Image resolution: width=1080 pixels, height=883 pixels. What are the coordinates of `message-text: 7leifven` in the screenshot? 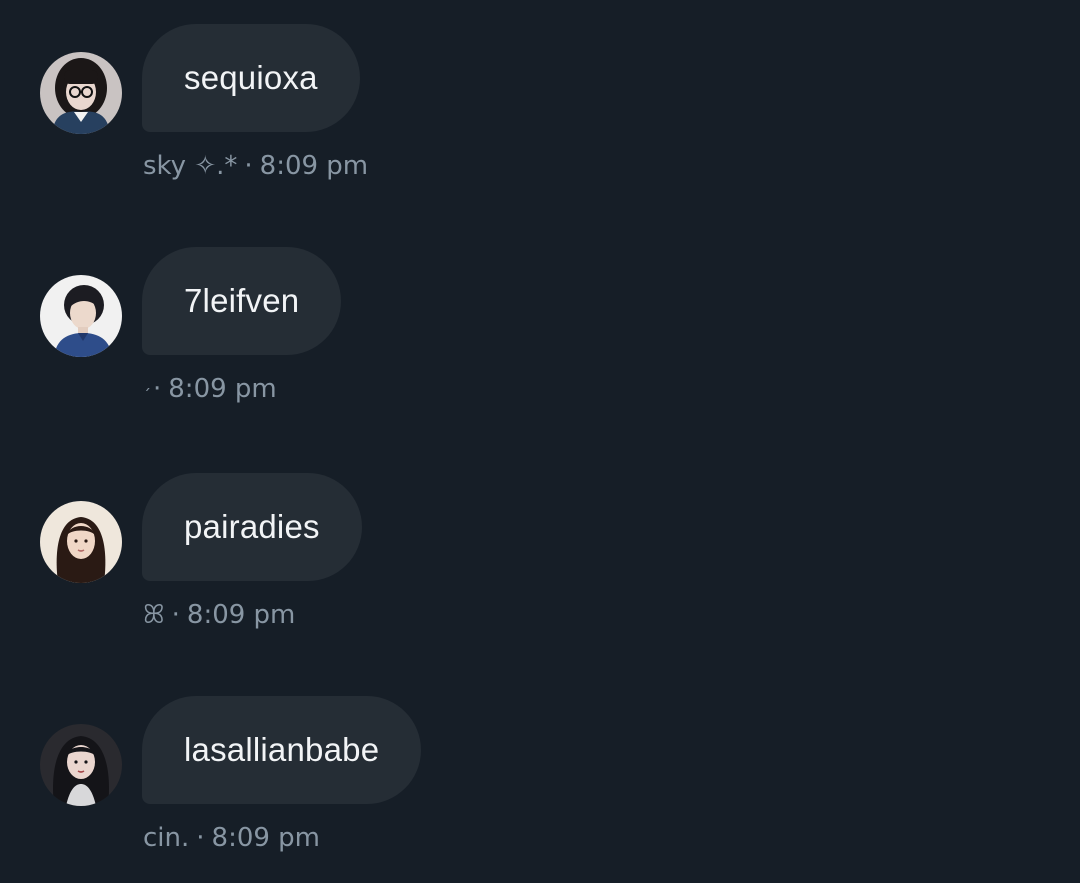 It's located at (242, 300).